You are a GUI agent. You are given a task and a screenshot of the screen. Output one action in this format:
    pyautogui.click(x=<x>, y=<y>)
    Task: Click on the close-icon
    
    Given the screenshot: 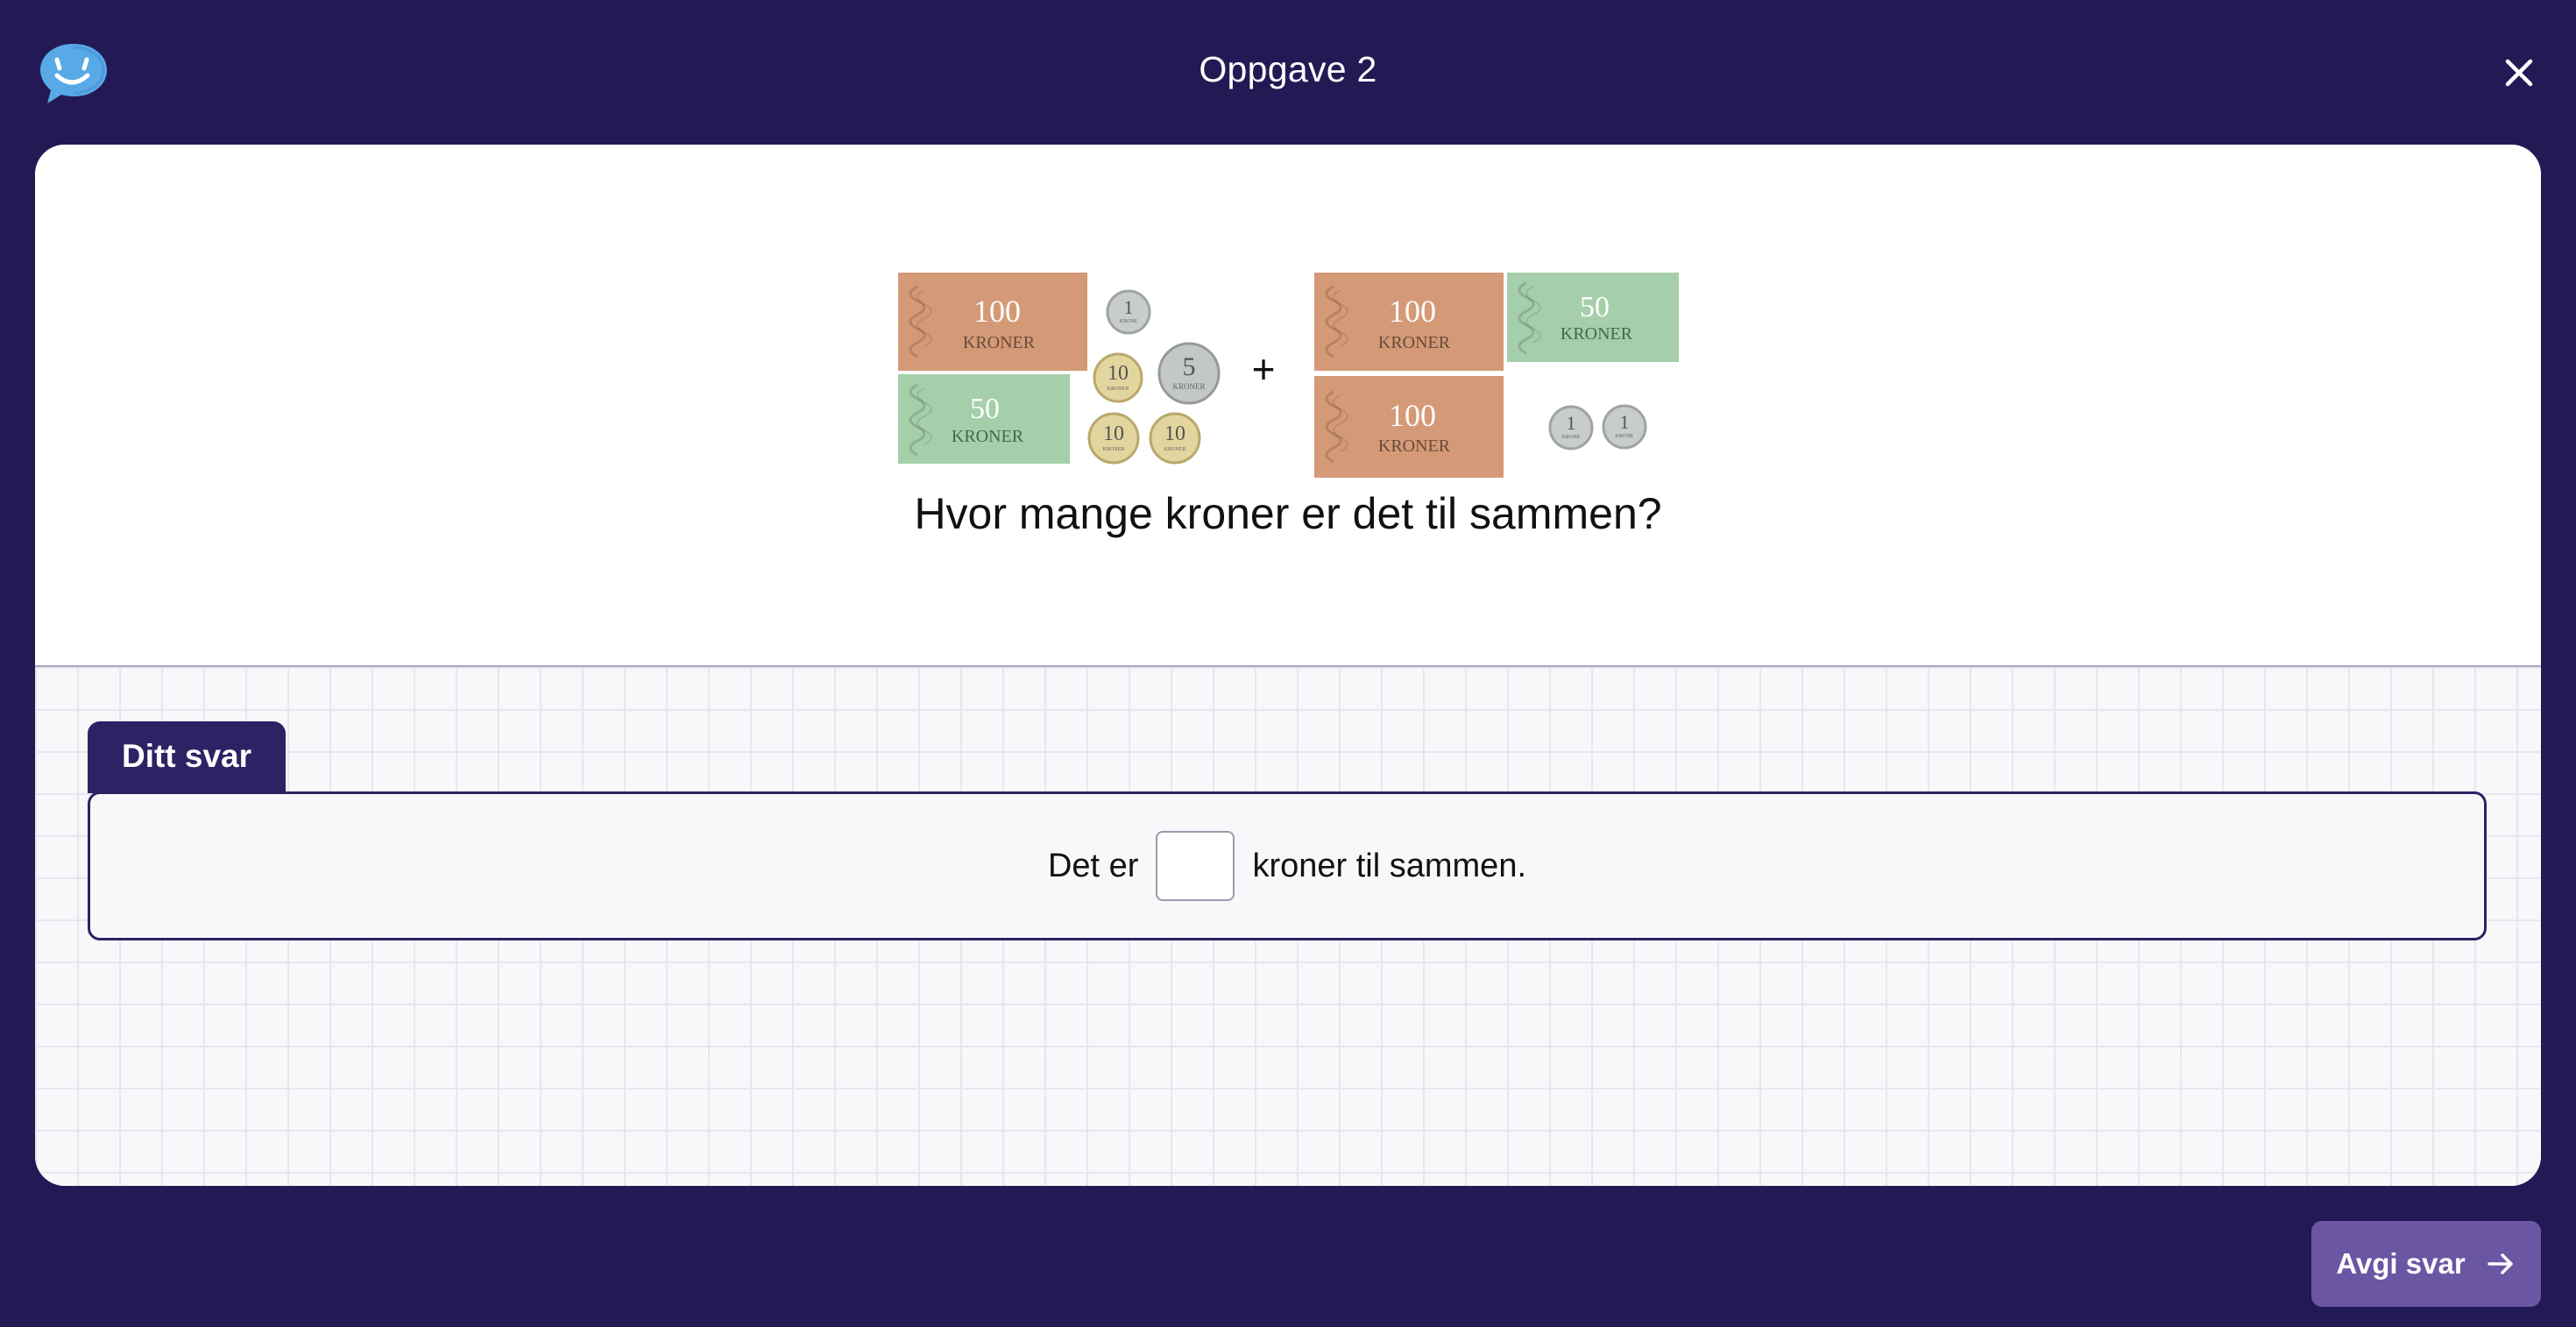 What is the action you would take?
    pyautogui.click(x=2519, y=73)
    